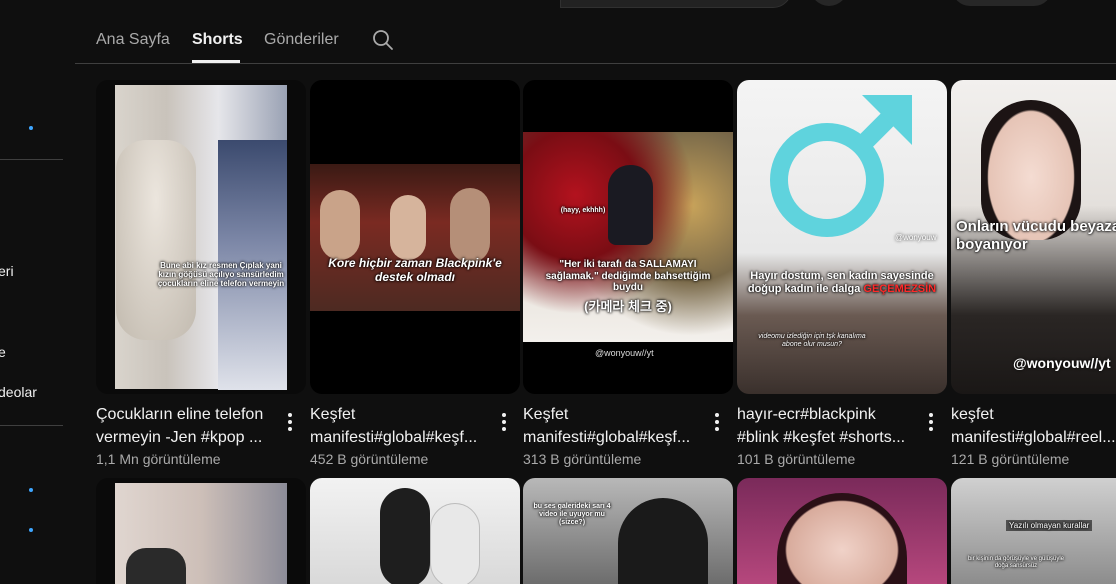  Describe the element at coordinates (582, 459) in the screenshot. I see `view-count: 313 B görüntüleme` at that location.